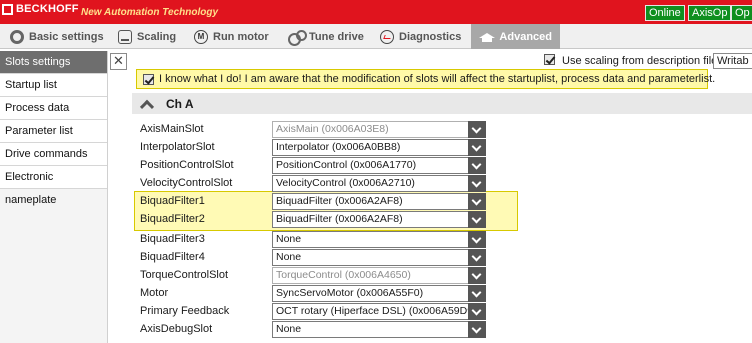  I want to click on slot-select: PositionControl (0x006A1770), so click(379, 165).